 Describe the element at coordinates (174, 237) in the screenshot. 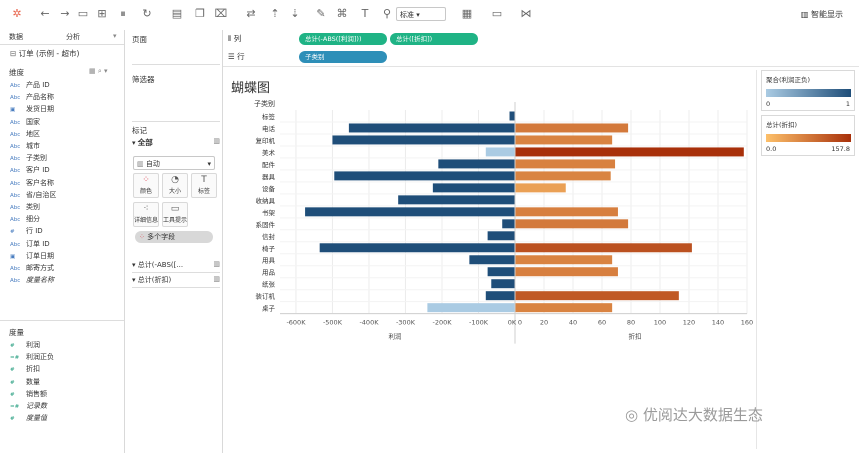

I see `multi-field-pill: ⁘ 多个字段` at that location.